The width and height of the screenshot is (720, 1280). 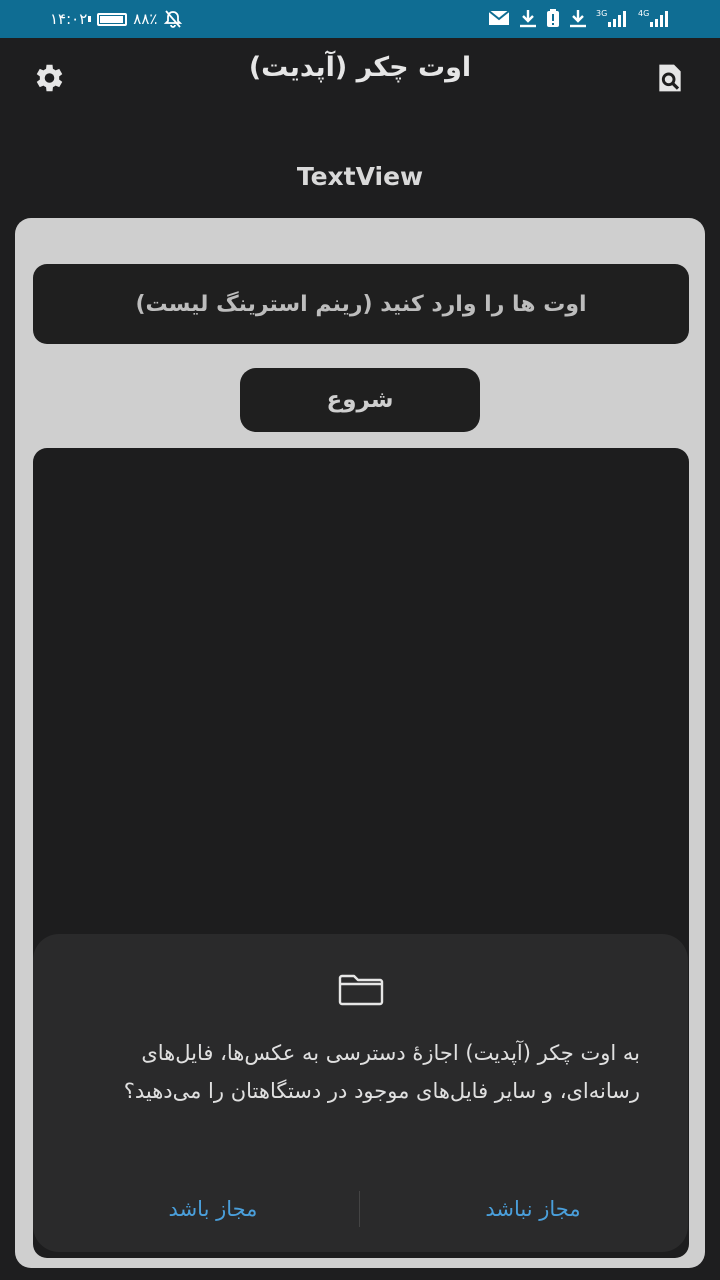 What do you see at coordinates (613, 18) in the screenshot?
I see `signal-3g-icon: 3G` at bounding box center [613, 18].